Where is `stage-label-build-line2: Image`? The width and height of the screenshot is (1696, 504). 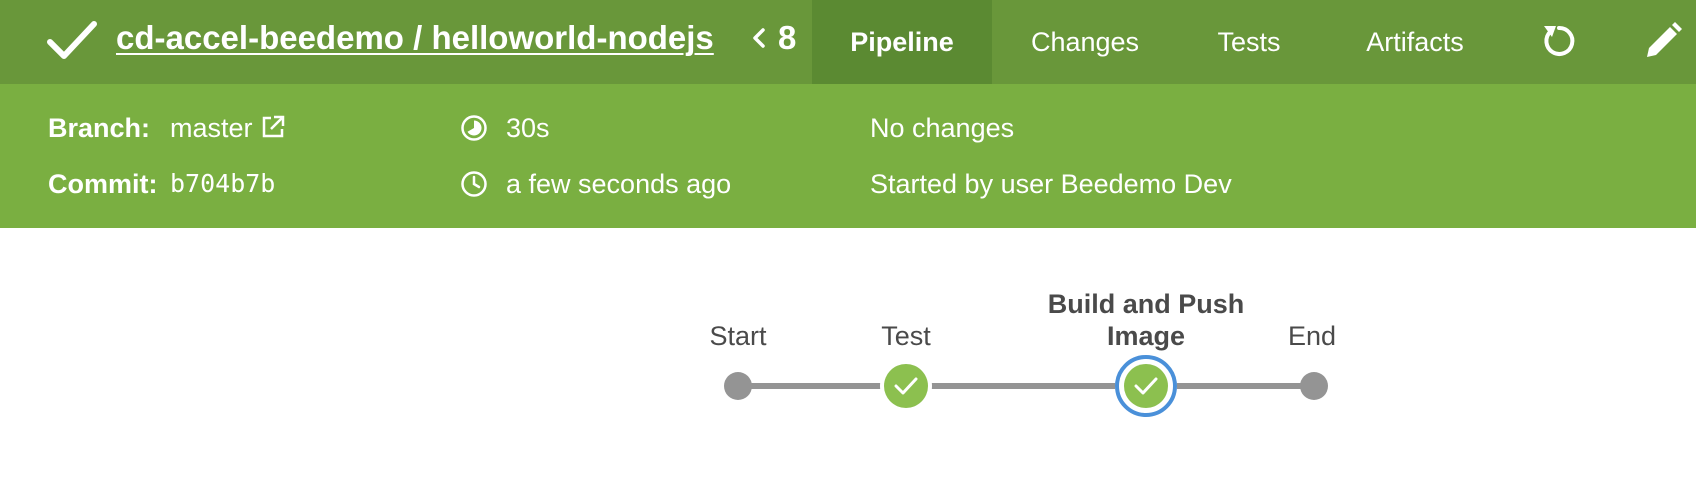 stage-label-build-line2: Image is located at coordinates (1146, 336).